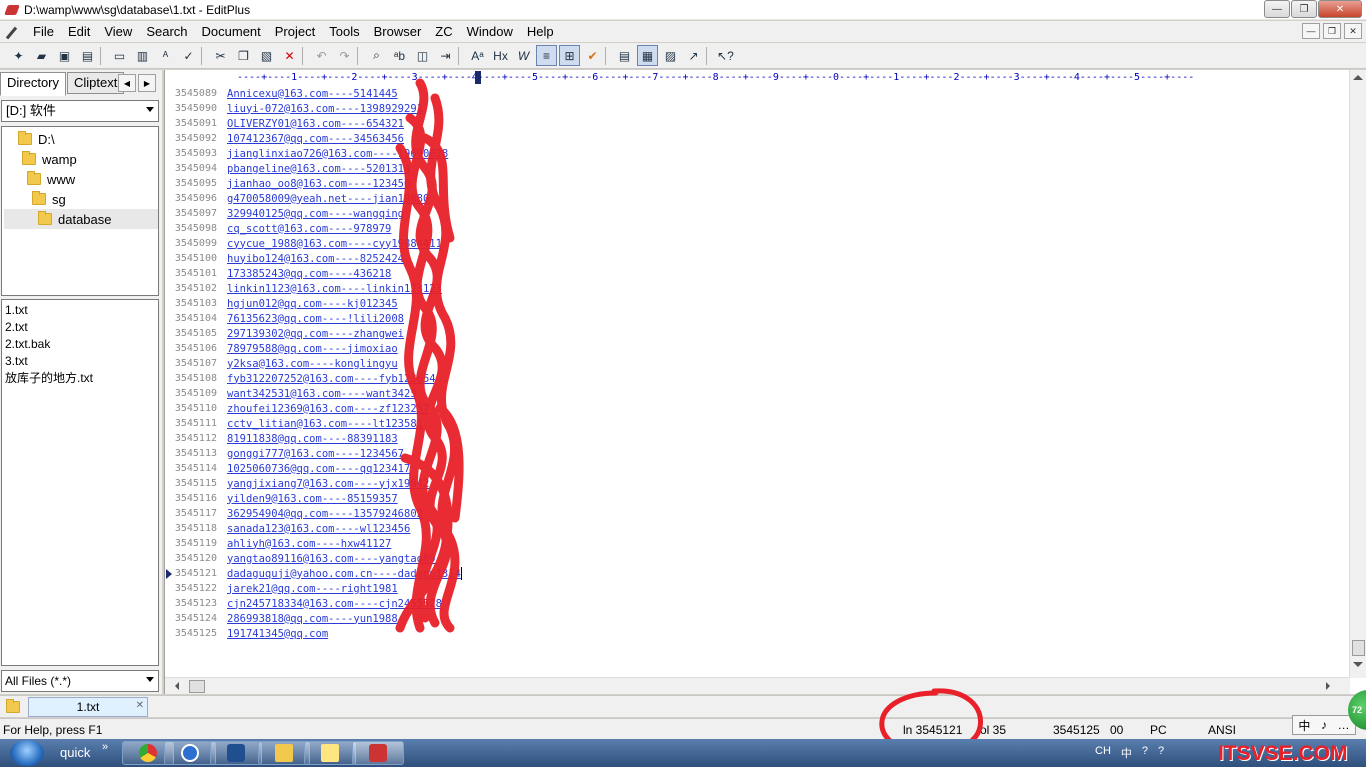 Image resolution: width=1366 pixels, height=767 pixels. What do you see at coordinates (344, 55) in the screenshot?
I see `redo-icon: ↷` at bounding box center [344, 55].